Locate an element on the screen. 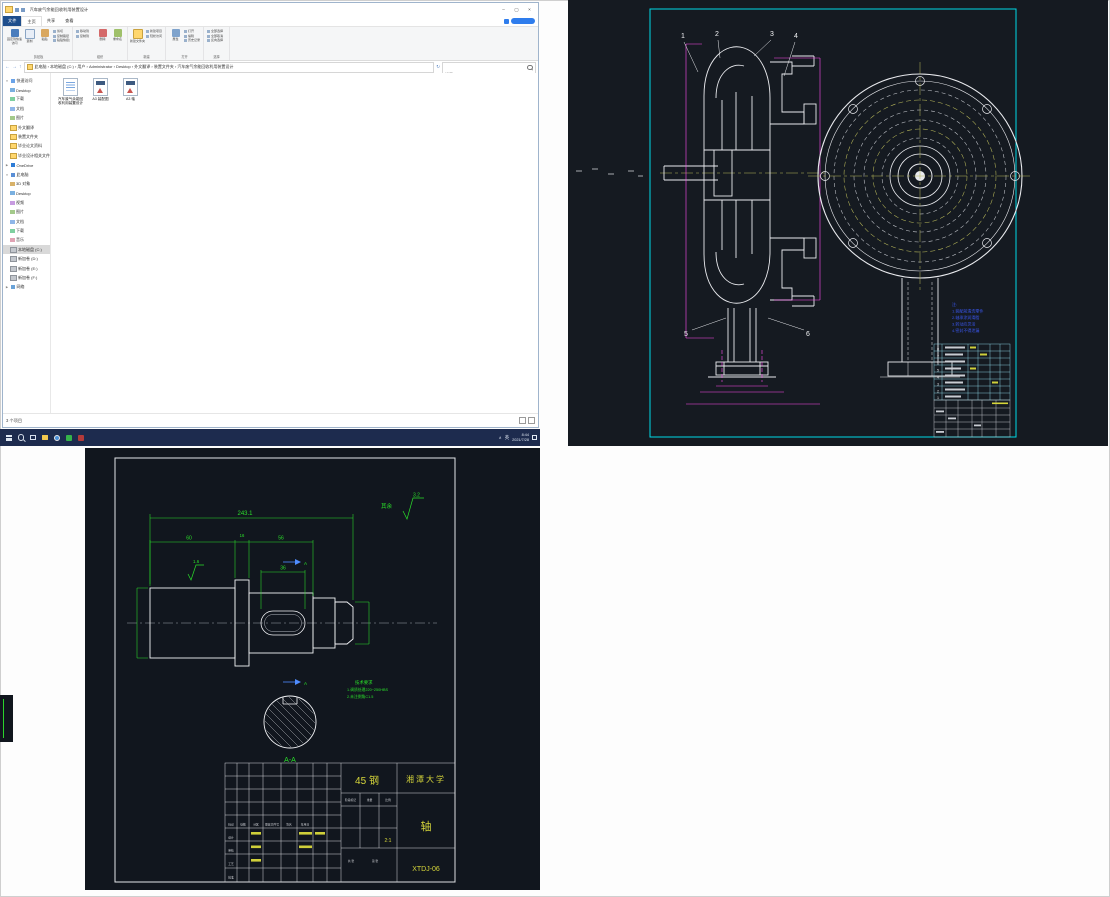 This screenshot has width=1110, height=897. sidebar-label: 新加卷 (F:) is located at coordinates (28, 277).